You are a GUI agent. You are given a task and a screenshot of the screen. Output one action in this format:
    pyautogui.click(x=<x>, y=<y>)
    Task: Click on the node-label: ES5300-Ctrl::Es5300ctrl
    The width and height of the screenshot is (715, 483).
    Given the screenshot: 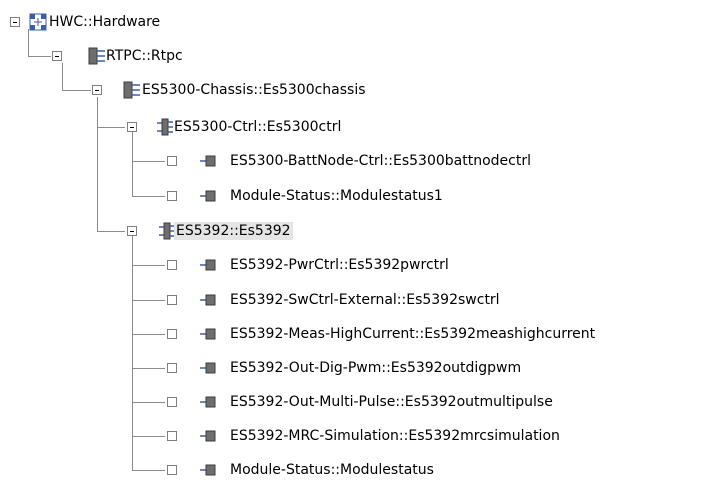 What is the action you would take?
    pyautogui.click(x=258, y=127)
    